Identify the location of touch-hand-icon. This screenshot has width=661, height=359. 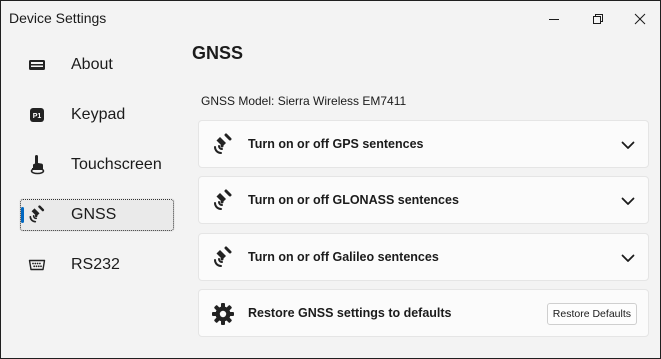
(37, 165).